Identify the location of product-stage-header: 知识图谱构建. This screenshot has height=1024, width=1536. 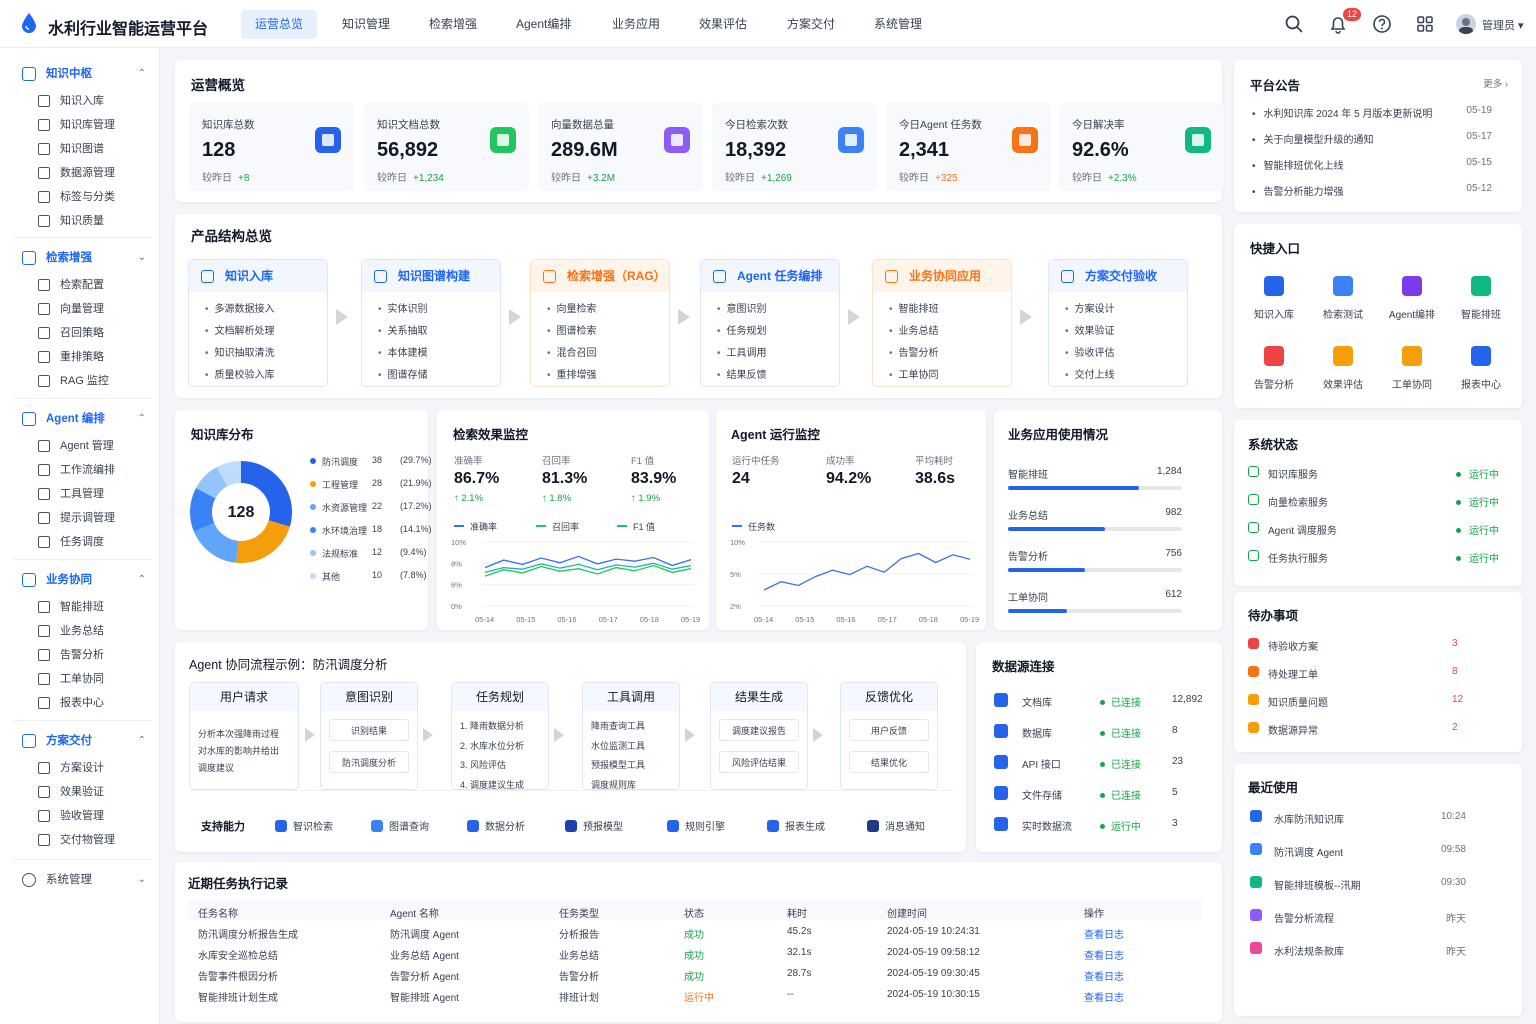
(431, 276).